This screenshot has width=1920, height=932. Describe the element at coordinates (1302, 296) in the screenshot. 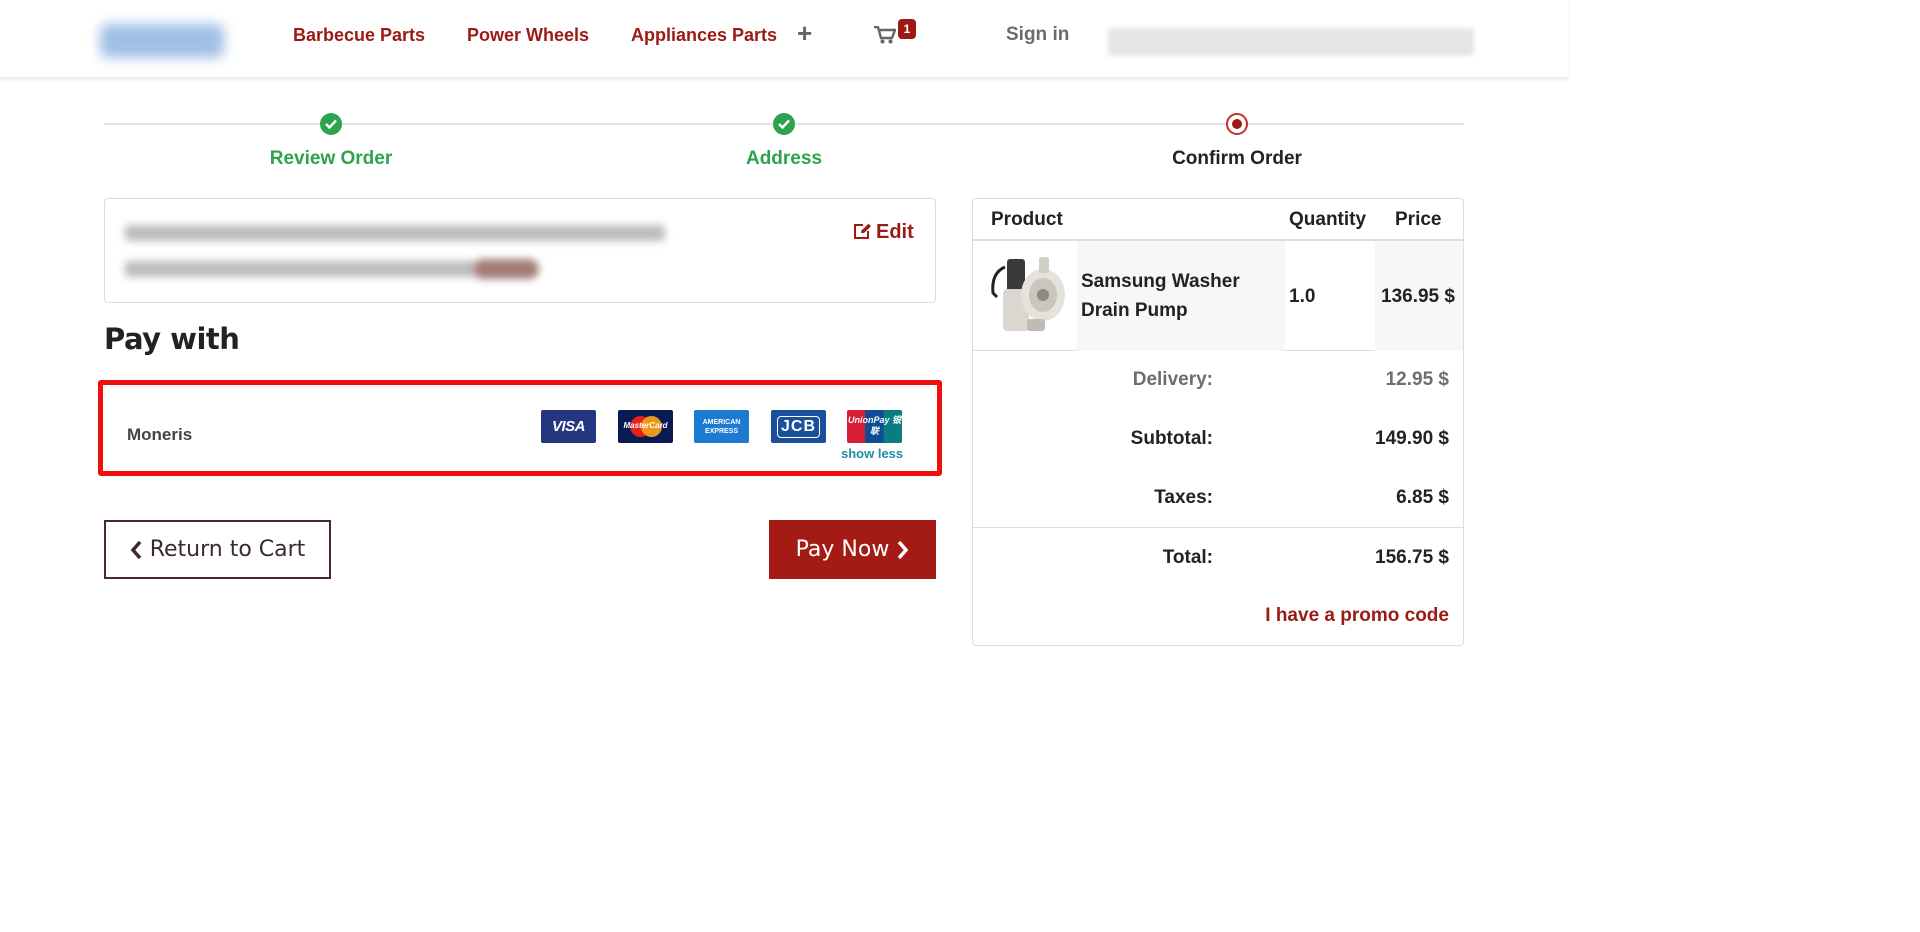

I see `product-quantity: 1.0` at that location.